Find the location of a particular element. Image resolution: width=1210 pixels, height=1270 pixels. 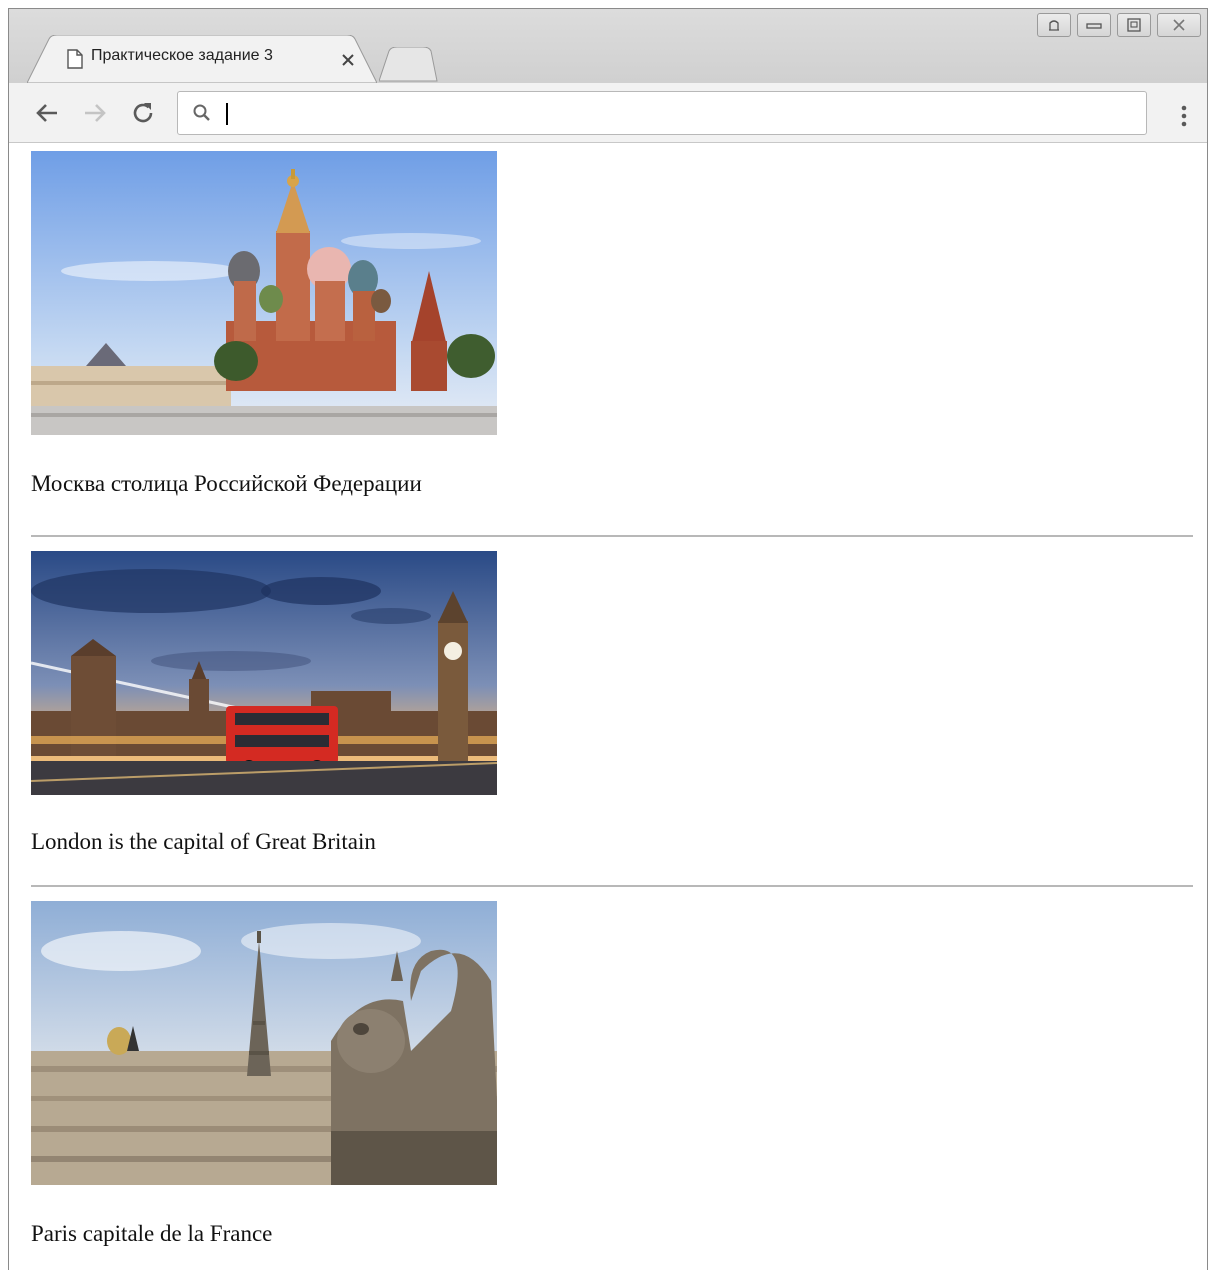

caption-london: London is the capital of Great Britain is located at coordinates (203, 841).